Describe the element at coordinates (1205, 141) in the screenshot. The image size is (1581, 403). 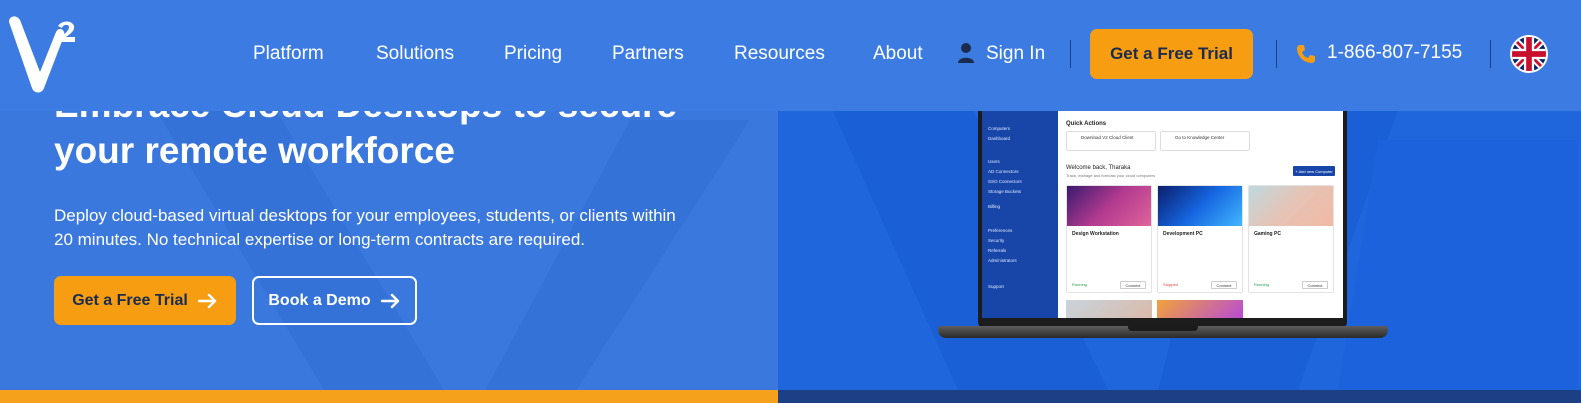
I see `quick-action-knowledge: Go to Knowledge Center` at that location.